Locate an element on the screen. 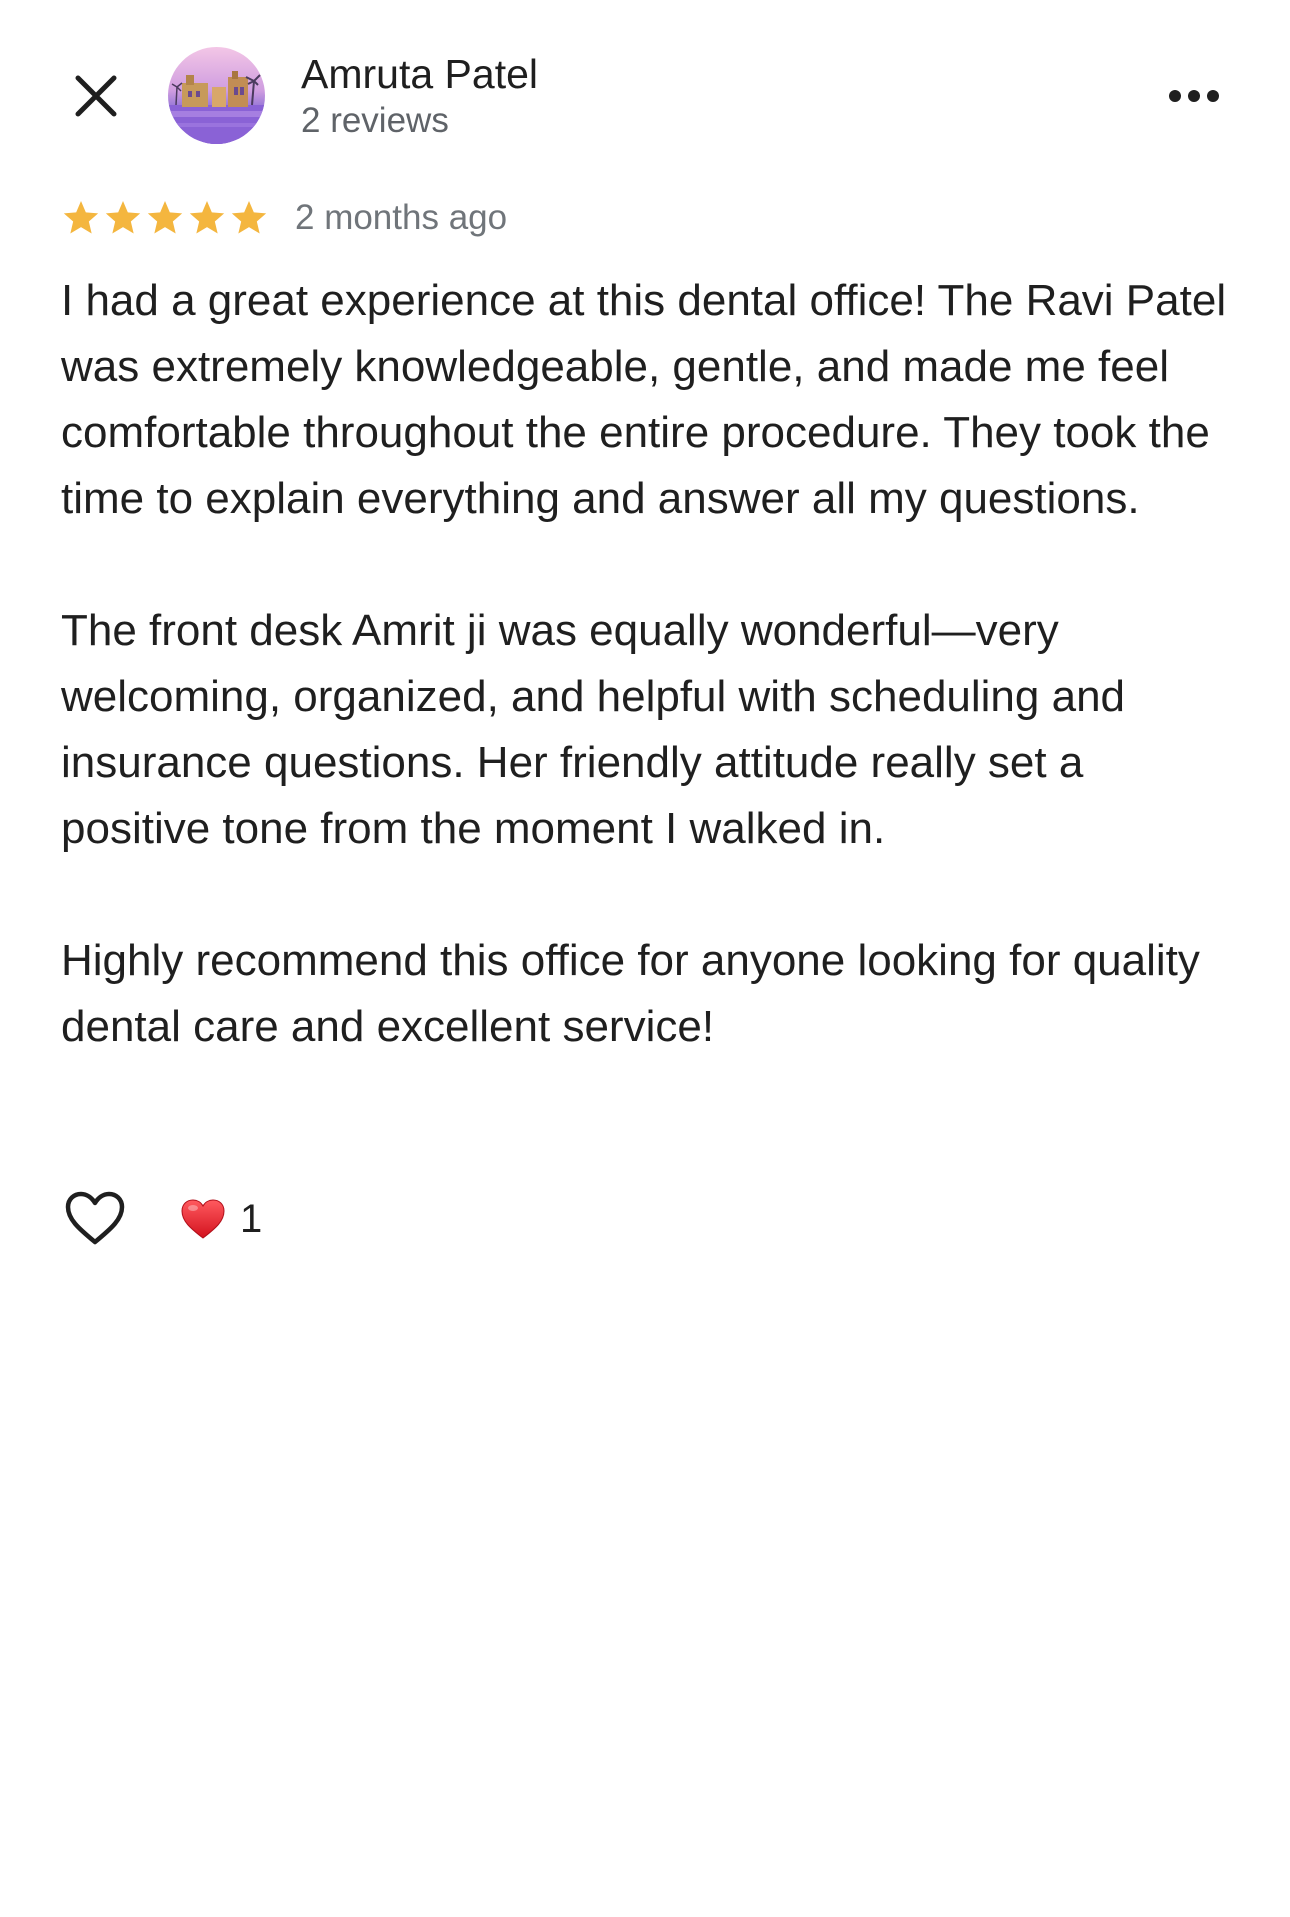 Image resolution: width=1290 pixels, height=1917 pixels. close-button is located at coordinates (96, 96).